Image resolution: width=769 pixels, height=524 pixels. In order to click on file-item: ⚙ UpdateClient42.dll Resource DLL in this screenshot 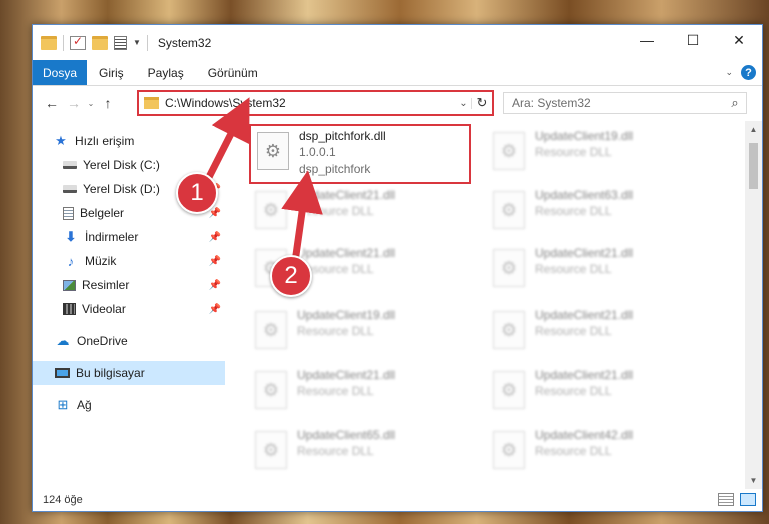, I will do `click(597, 454)`.